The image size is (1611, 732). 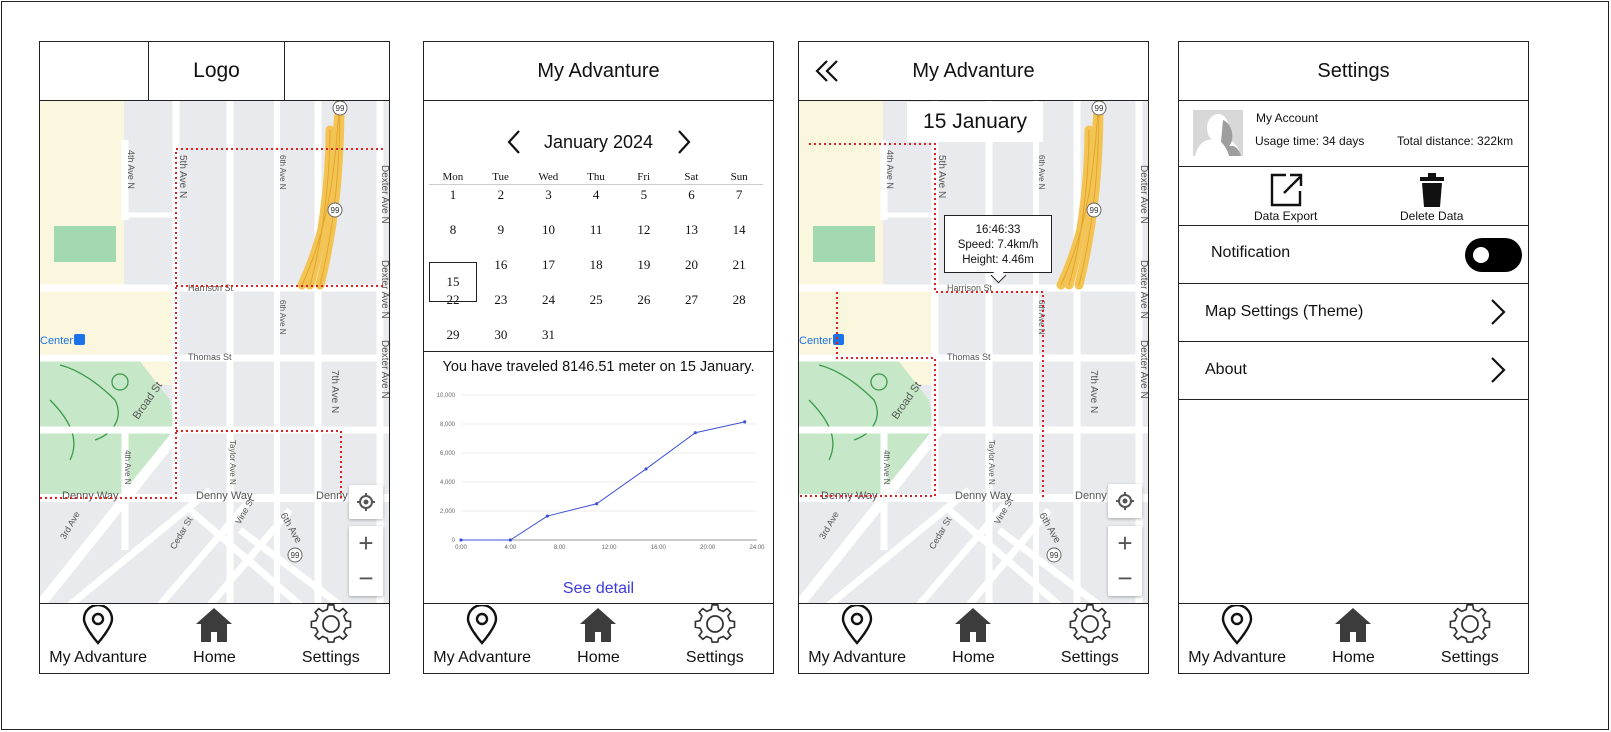 I want to click on x-tick-label: 20:00, so click(x=708, y=548).